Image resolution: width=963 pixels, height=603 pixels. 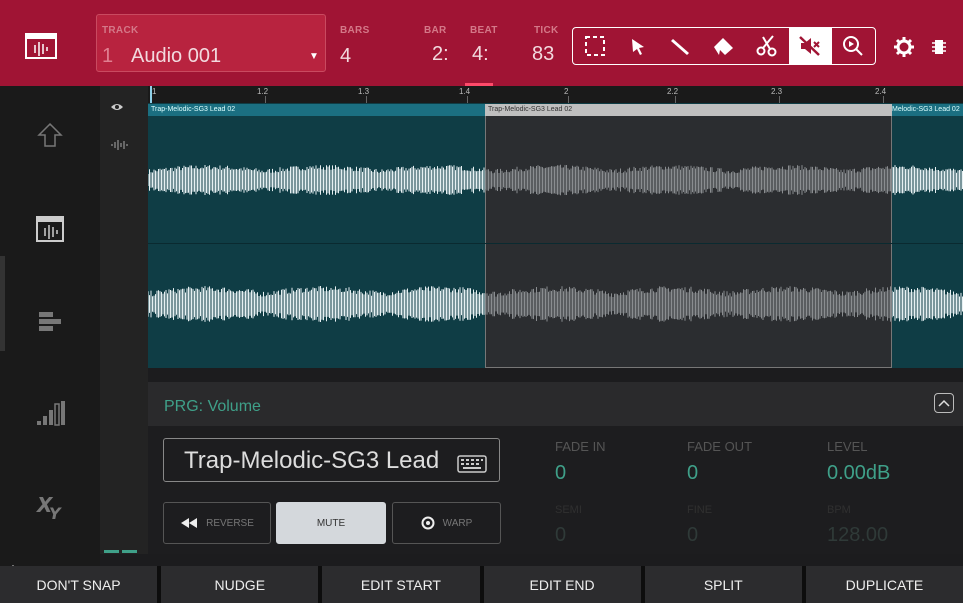 I want to click on beat-value: 4:, so click(x=480, y=54).